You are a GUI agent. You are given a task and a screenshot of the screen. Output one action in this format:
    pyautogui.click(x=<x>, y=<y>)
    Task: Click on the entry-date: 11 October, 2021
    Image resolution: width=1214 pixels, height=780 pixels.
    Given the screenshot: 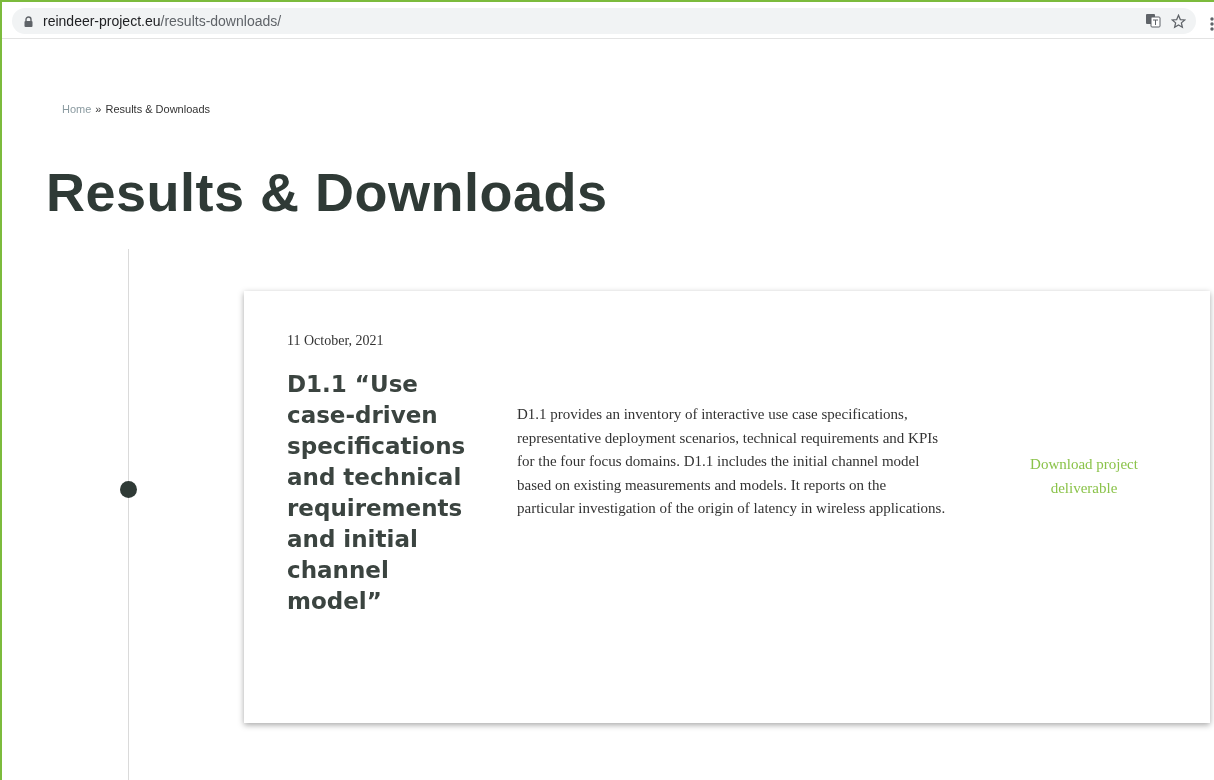 What is the action you would take?
    pyautogui.click(x=336, y=341)
    